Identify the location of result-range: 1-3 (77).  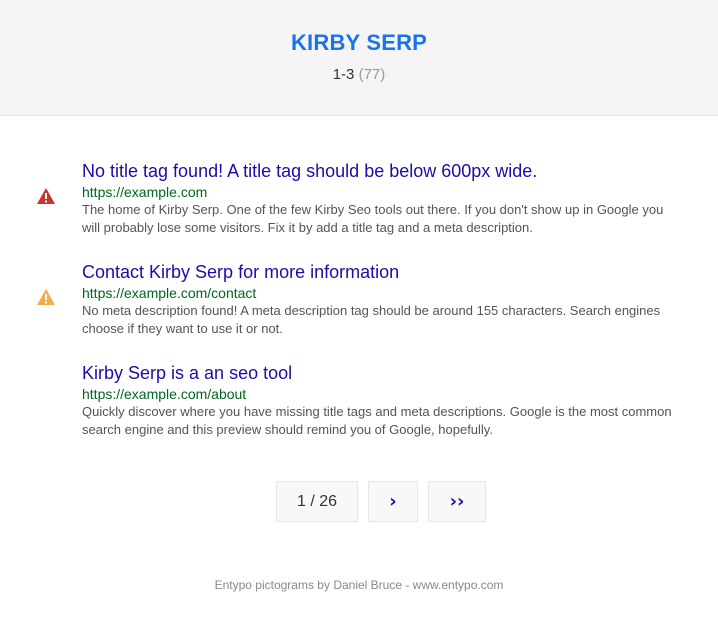
(359, 74).